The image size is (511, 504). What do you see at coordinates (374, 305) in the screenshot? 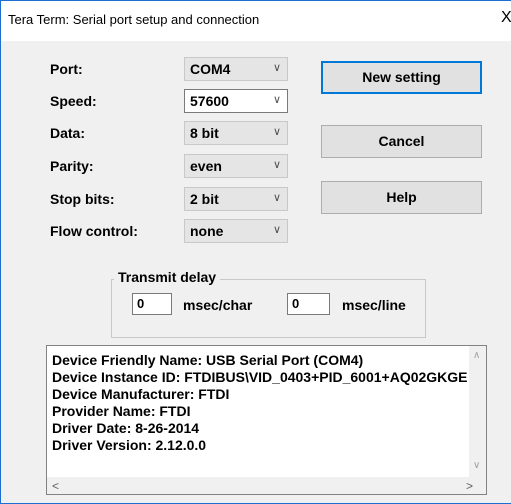
I see `msec-line-label: msec/line` at bounding box center [374, 305].